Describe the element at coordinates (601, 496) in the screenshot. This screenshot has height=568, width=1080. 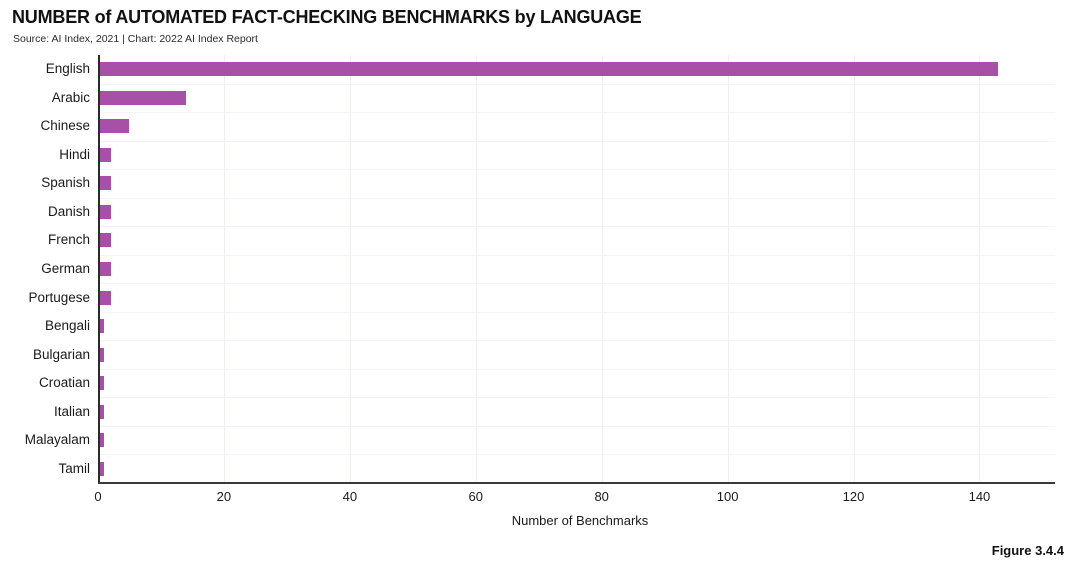
I see `x-tick-80: 80` at that location.